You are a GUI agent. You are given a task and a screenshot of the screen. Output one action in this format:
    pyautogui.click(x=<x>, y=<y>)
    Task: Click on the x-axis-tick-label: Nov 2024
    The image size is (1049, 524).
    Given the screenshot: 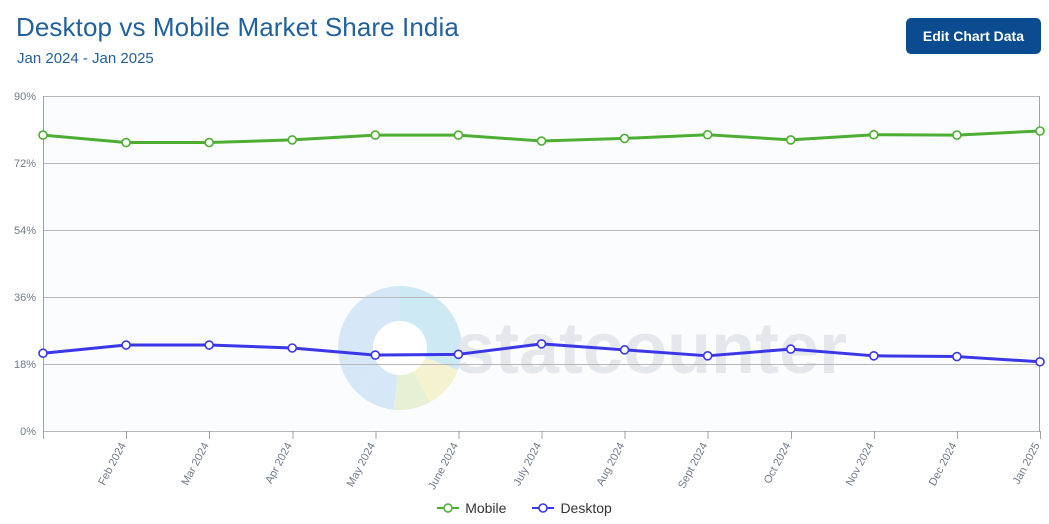 What is the action you would take?
    pyautogui.click(x=860, y=464)
    